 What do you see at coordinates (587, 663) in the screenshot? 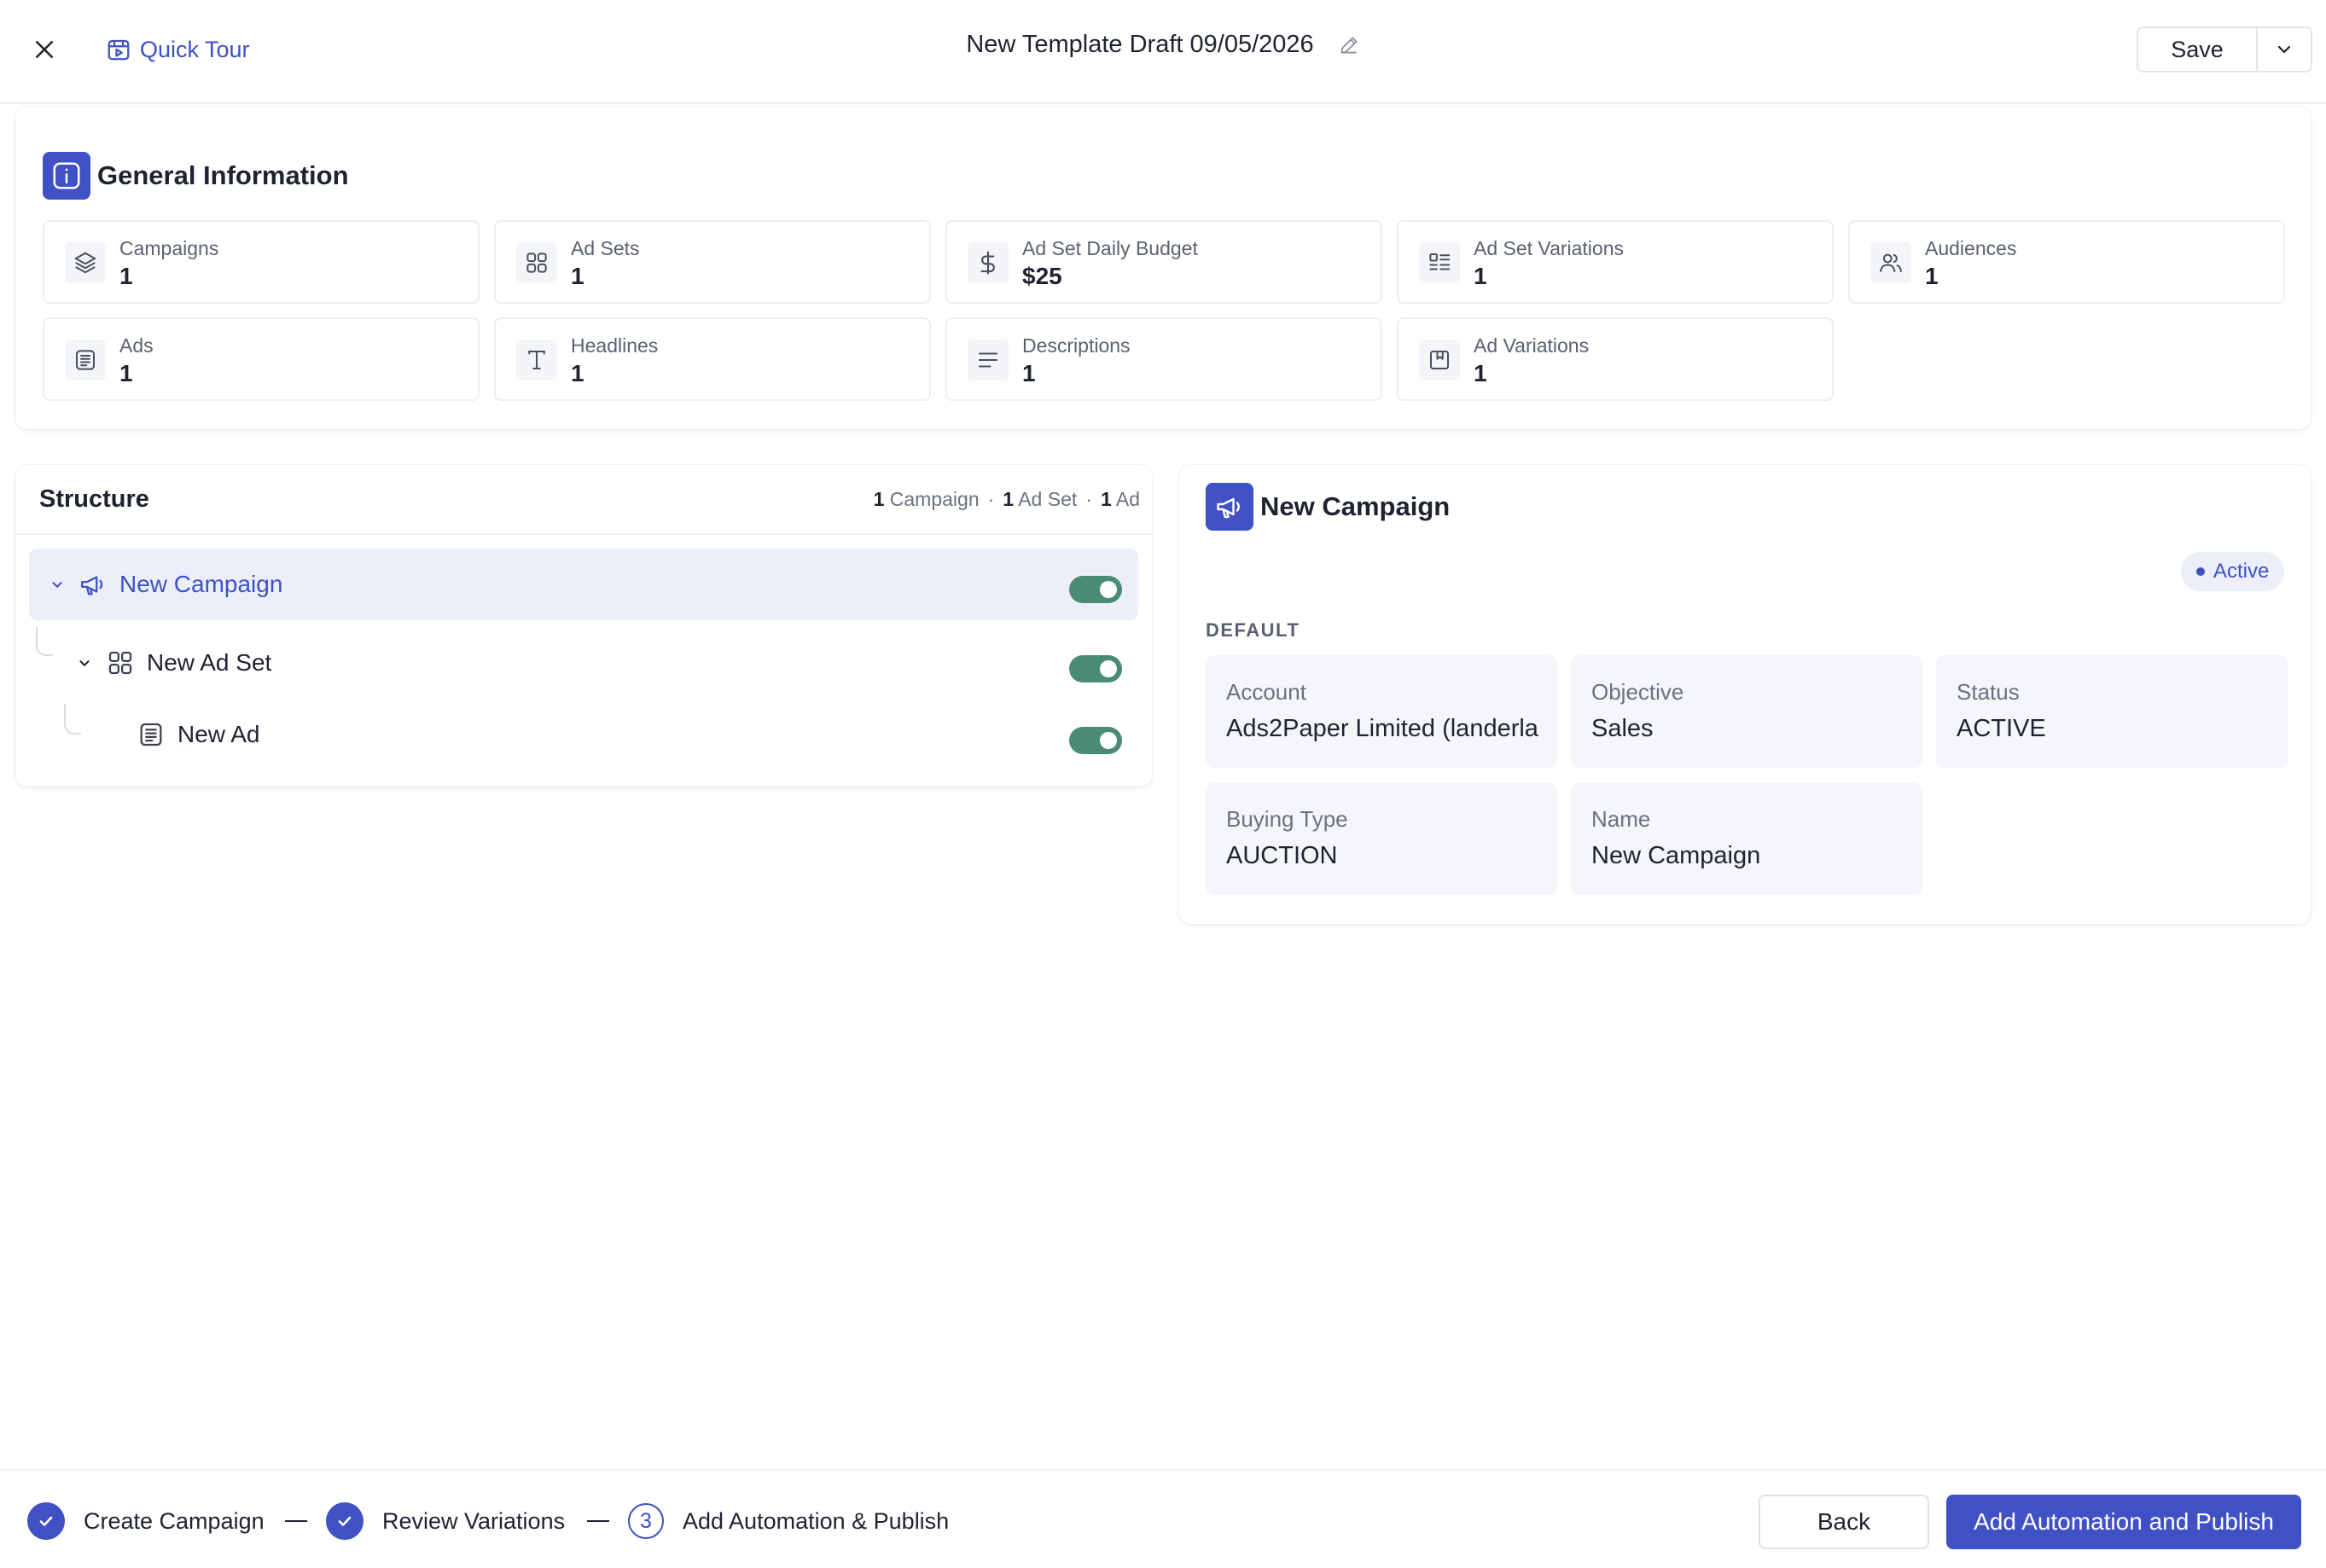
I see `tree-row-ad-set: New Ad Set` at bounding box center [587, 663].